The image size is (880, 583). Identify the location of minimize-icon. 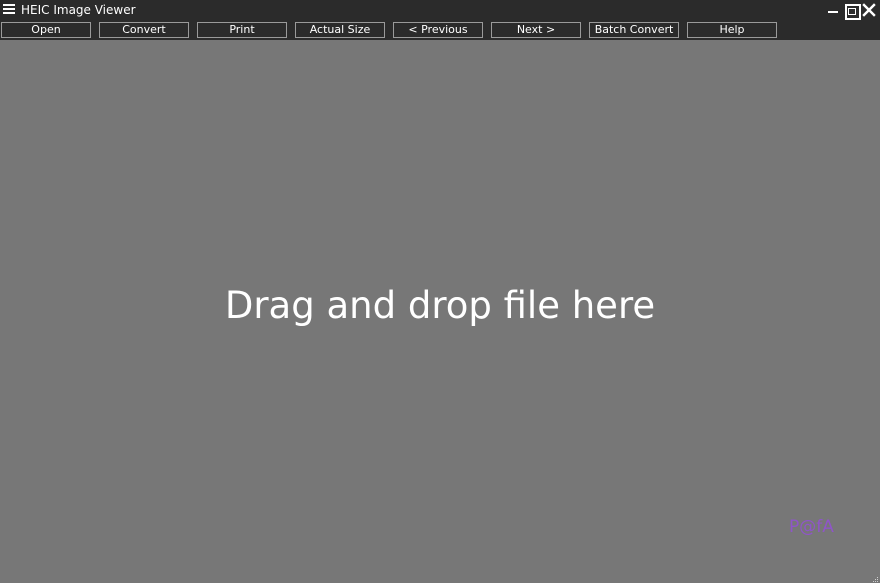
(833, 10).